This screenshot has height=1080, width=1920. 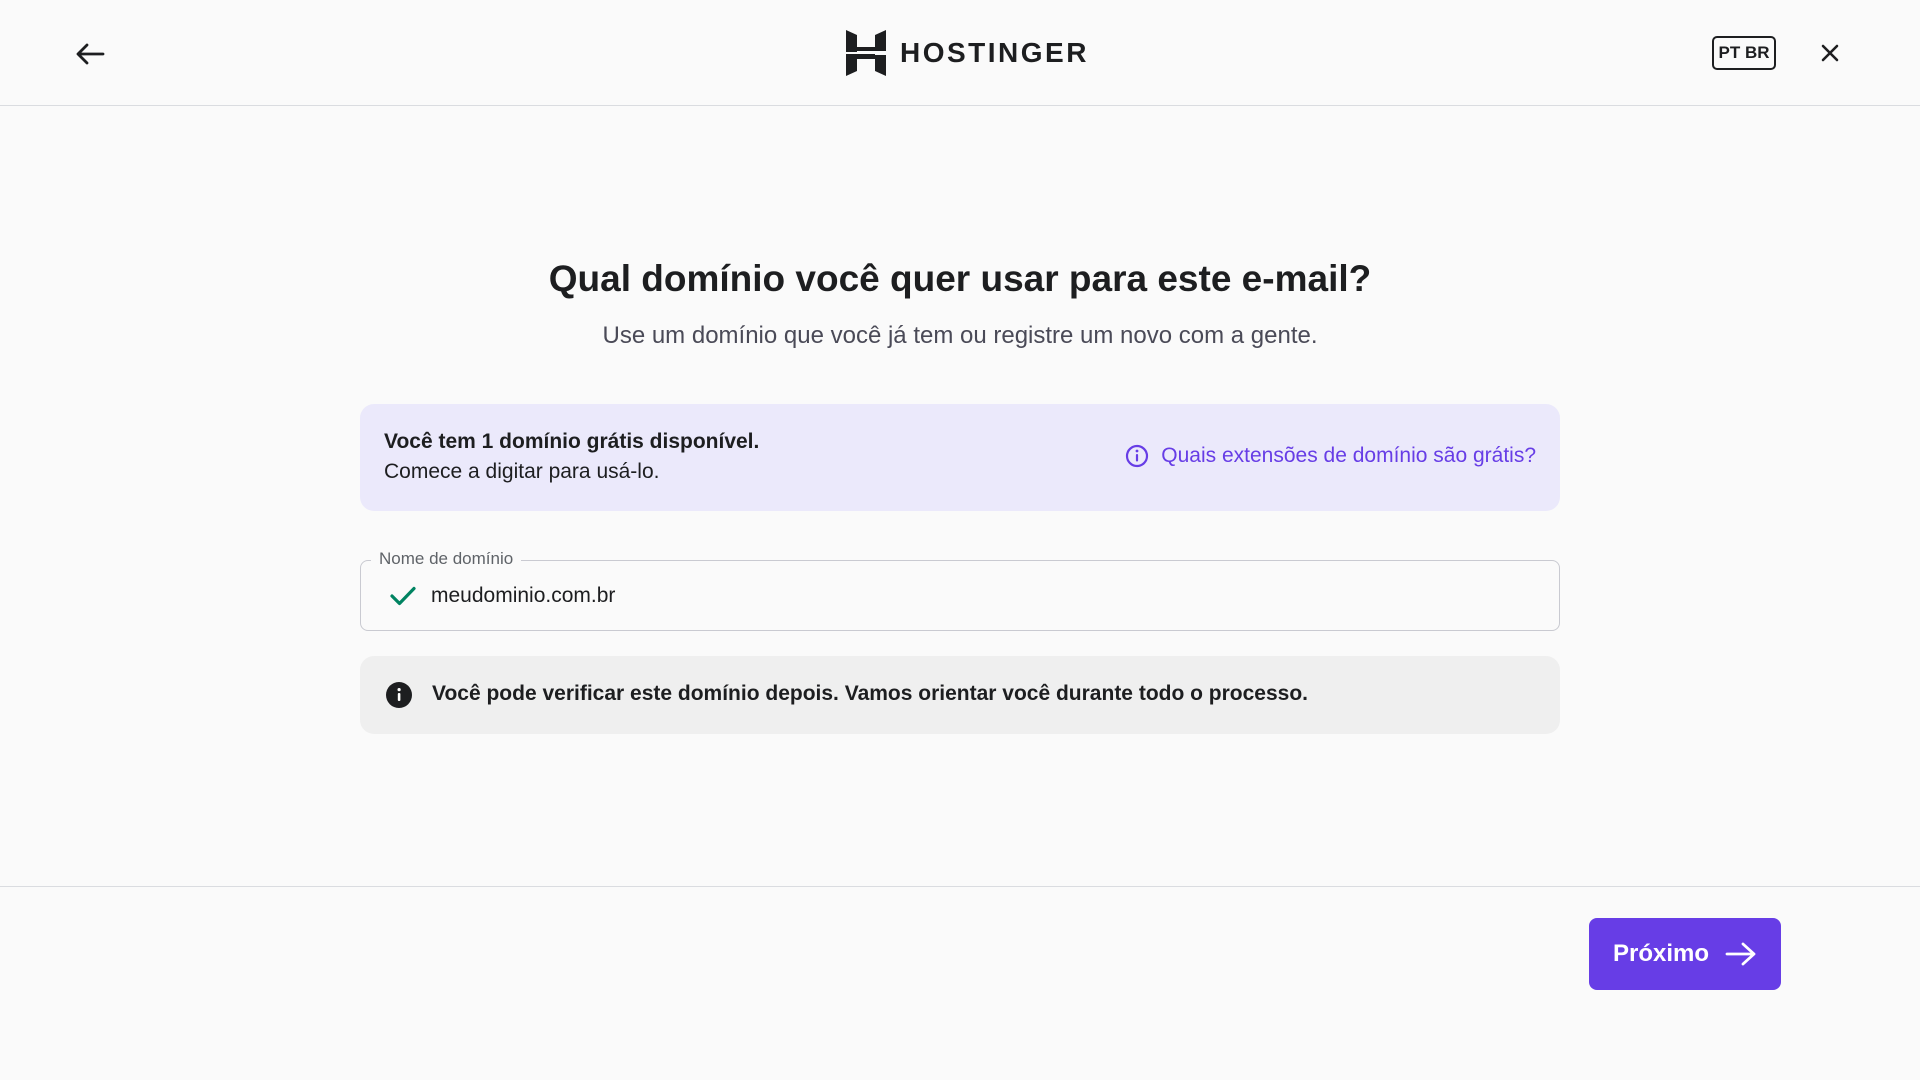 What do you see at coordinates (1661, 953) in the screenshot?
I see `next-button-label: Próximo` at bounding box center [1661, 953].